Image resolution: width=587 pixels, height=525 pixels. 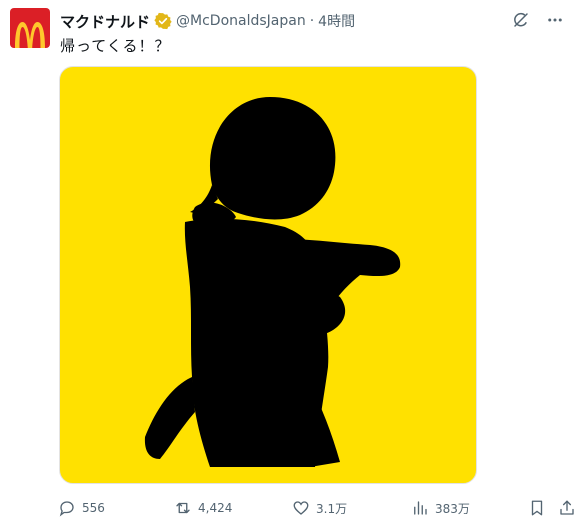 I want to click on views-button: 383万, so click(x=440, y=508).